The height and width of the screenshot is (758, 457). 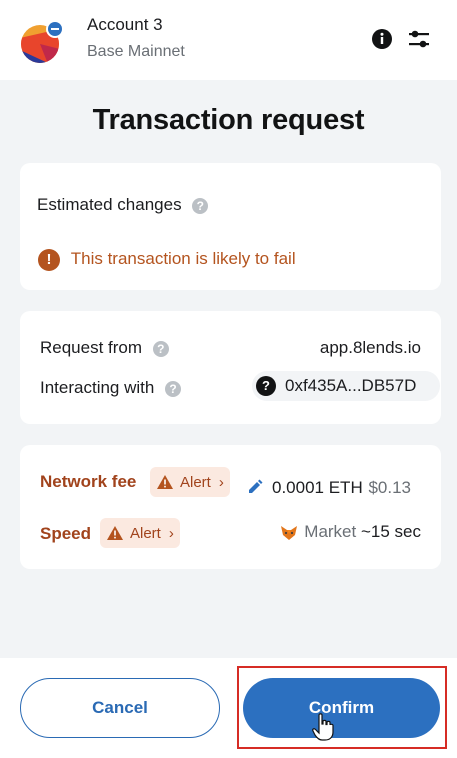 What do you see at coordinates (288, 532) in the screenshot?
I see `fox-icon` at bounding box center [288, 532].